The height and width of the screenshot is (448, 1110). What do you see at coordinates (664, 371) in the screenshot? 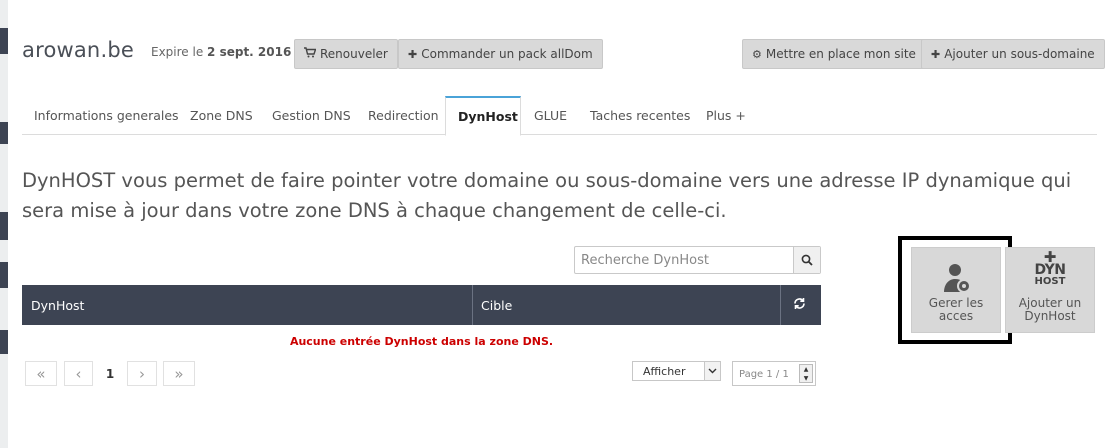
I see `per-page-label: Afficher` at bounding box center [664, 371].